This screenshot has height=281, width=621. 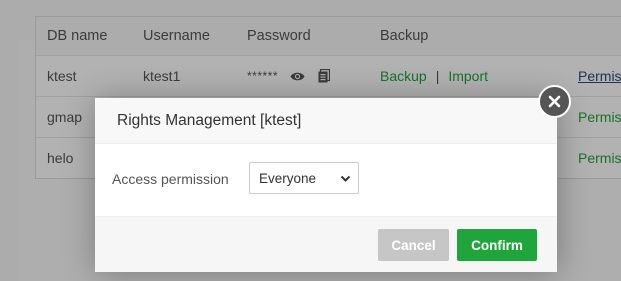 What do you see at coordinates (326, 244) in the screenshot?
I see `dialog-footer: Cancel Confirm` at bounding box center [326, 244].